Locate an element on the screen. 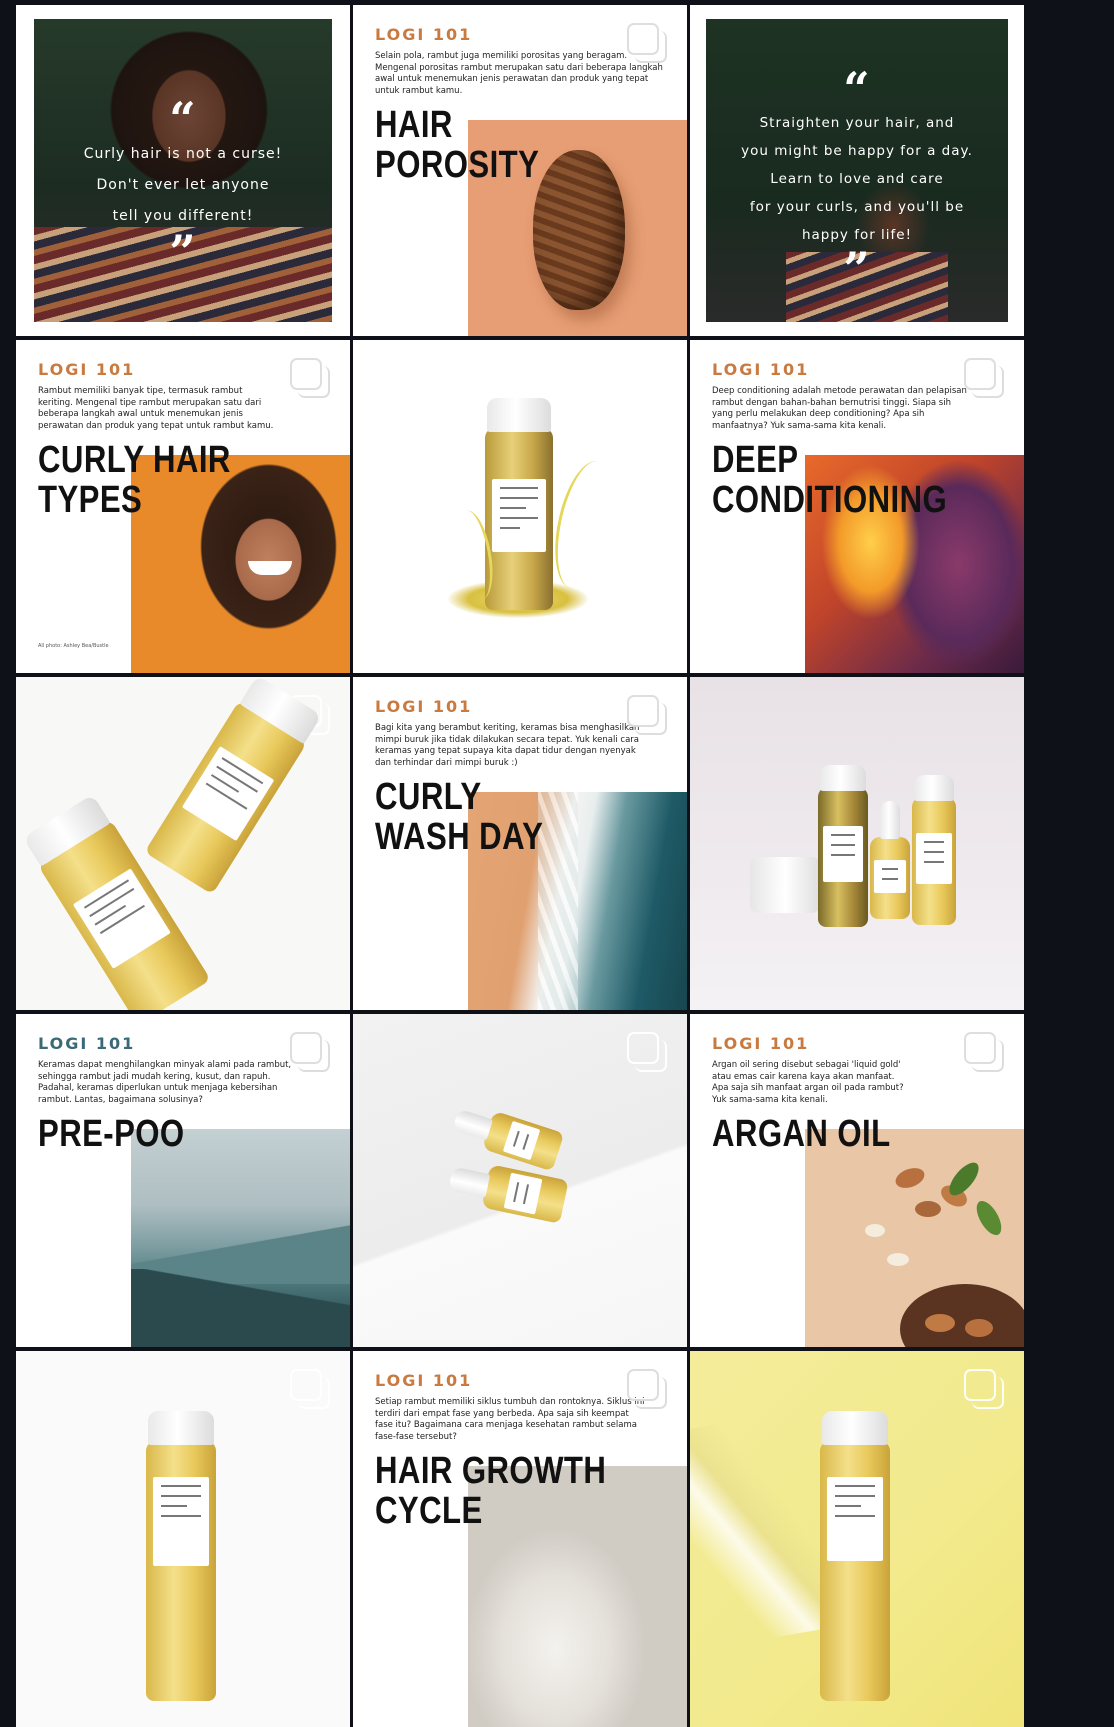  post-headline: PRE-POO is located at coordinates (111, 1134).